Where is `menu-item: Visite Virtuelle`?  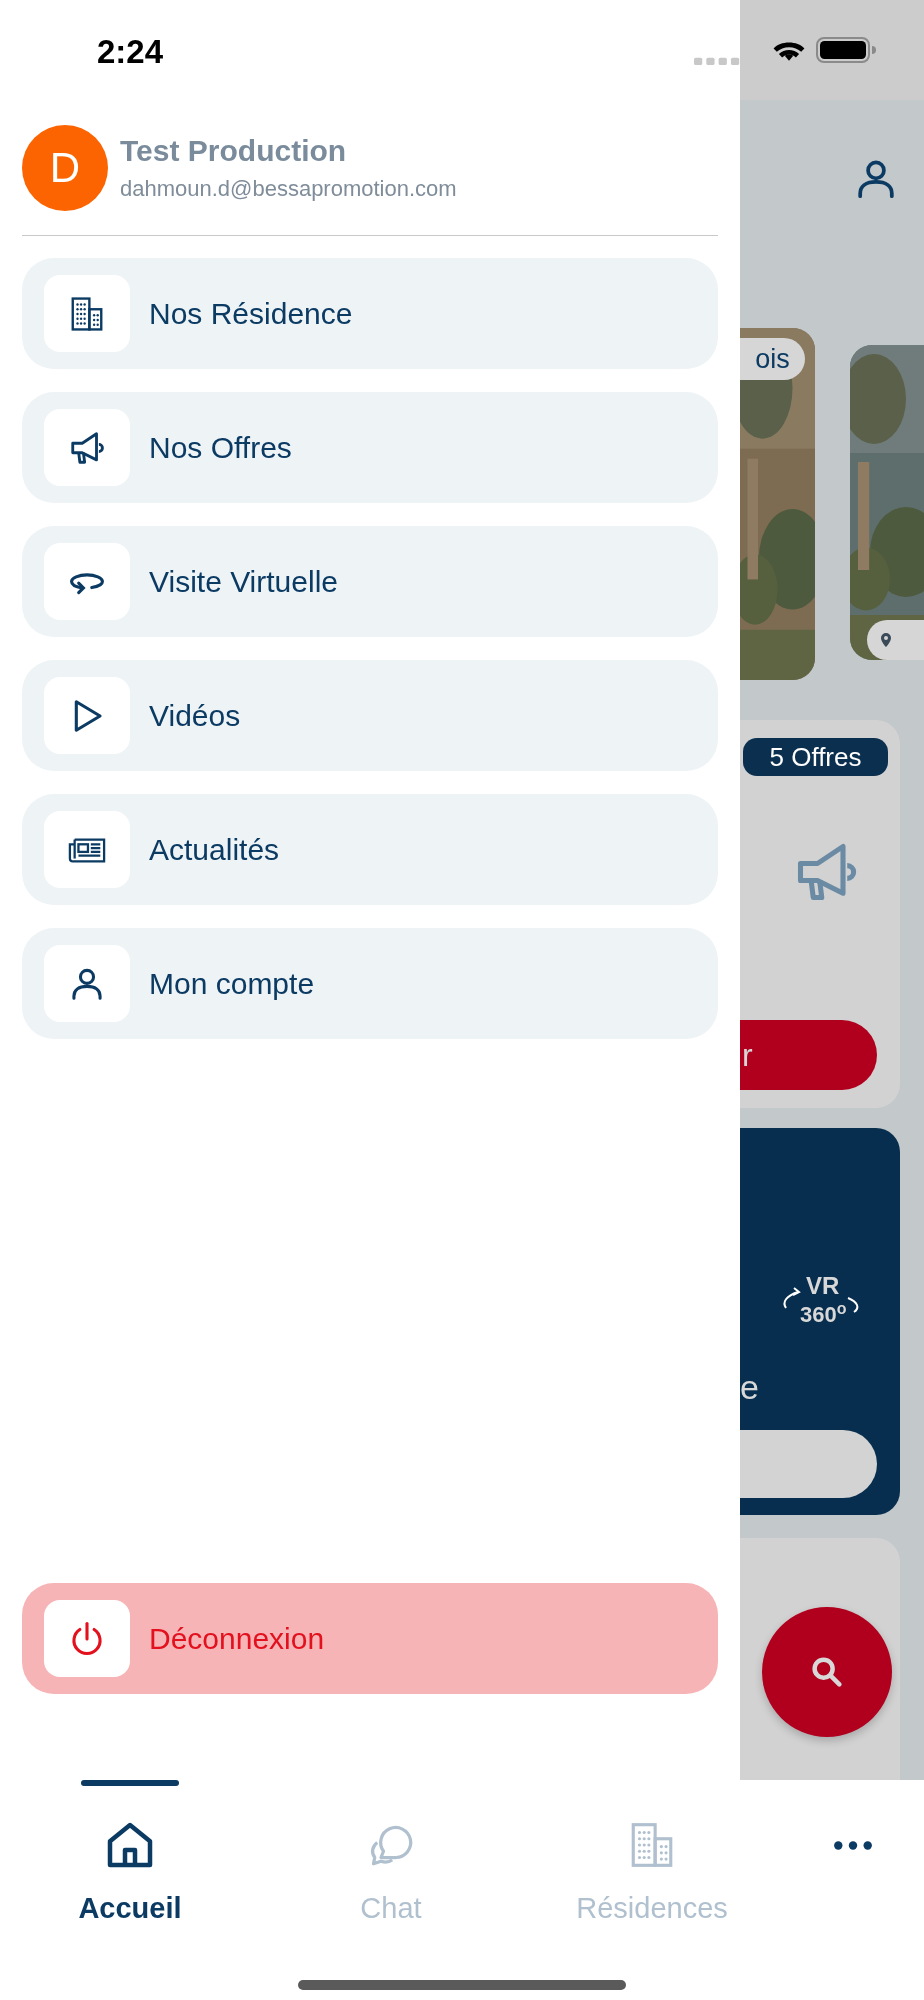
menu-item: Visite Virtuelle is located at coordinates (370, 581).